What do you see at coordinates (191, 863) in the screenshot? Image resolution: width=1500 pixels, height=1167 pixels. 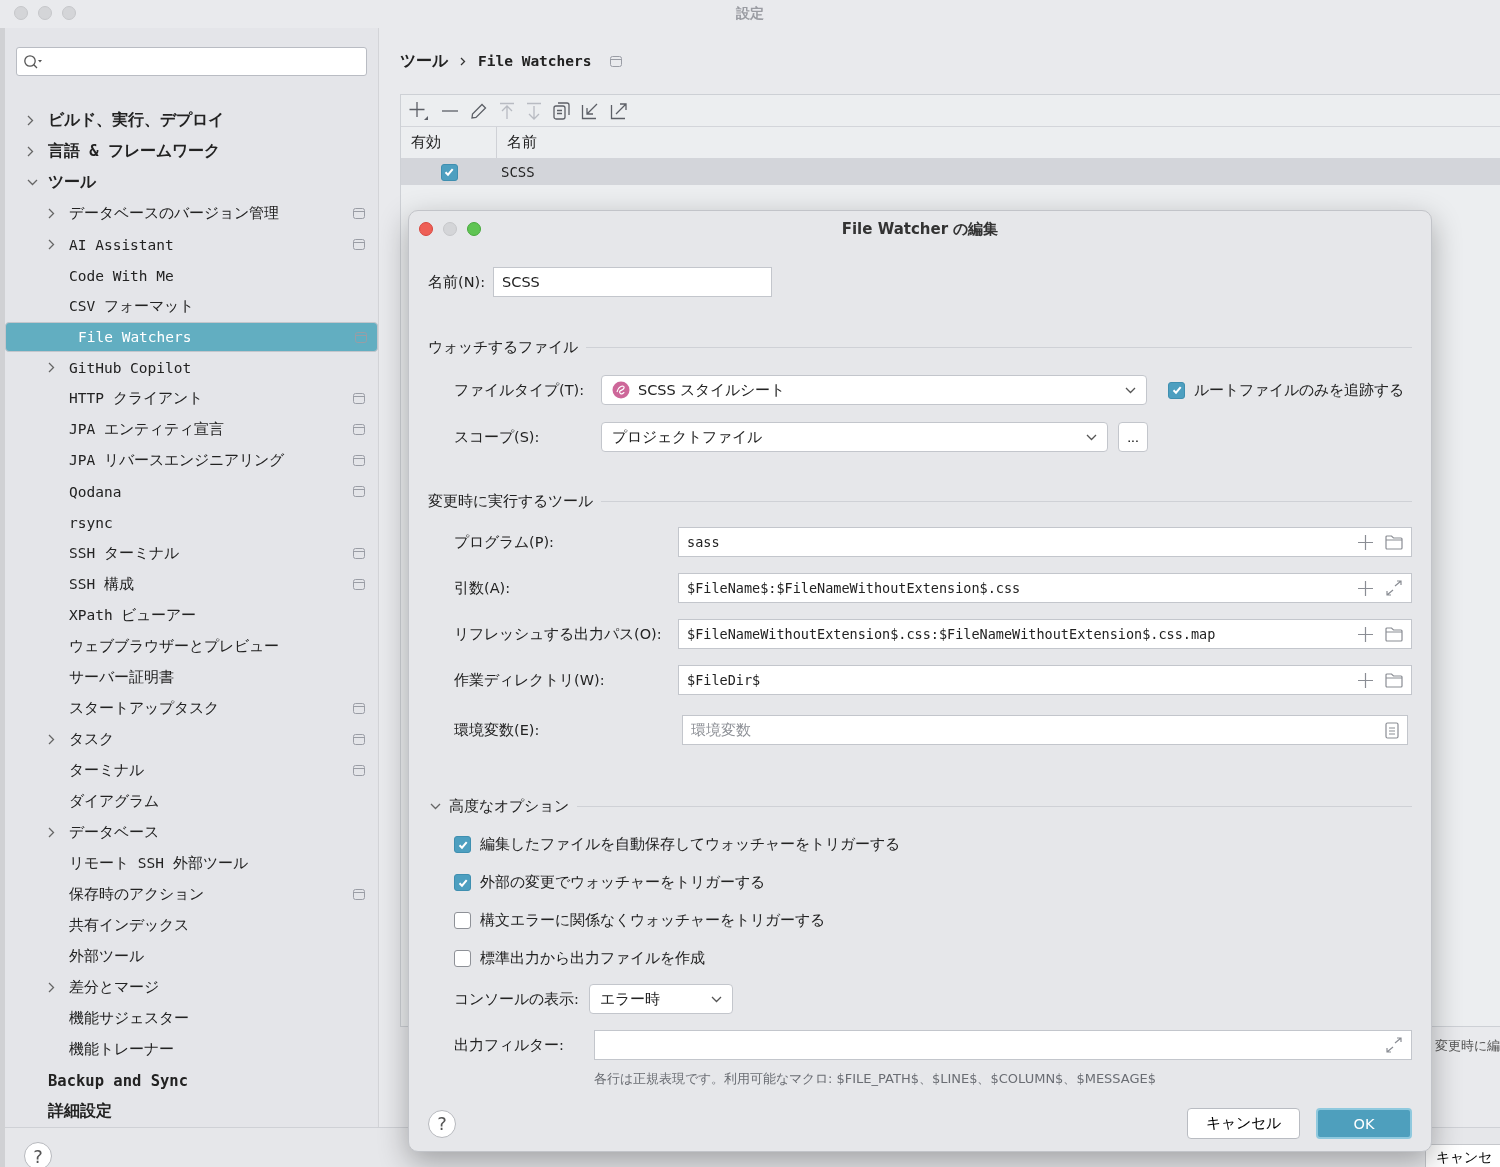 I see `sidebar-item: リモート SSH 外部ツール` at bounding box center [191, 863].